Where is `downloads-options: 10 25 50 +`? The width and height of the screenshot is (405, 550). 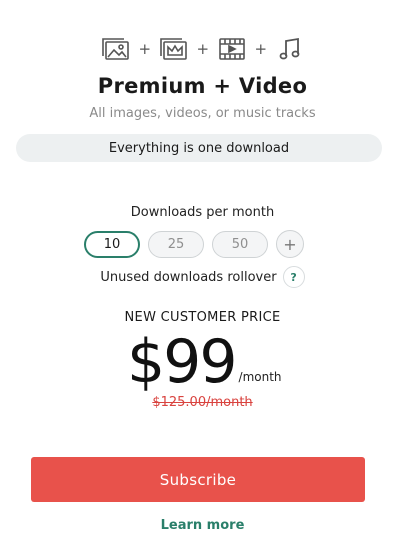
downloads-options: 10 25 50 + is located at coordinates (194, 244).